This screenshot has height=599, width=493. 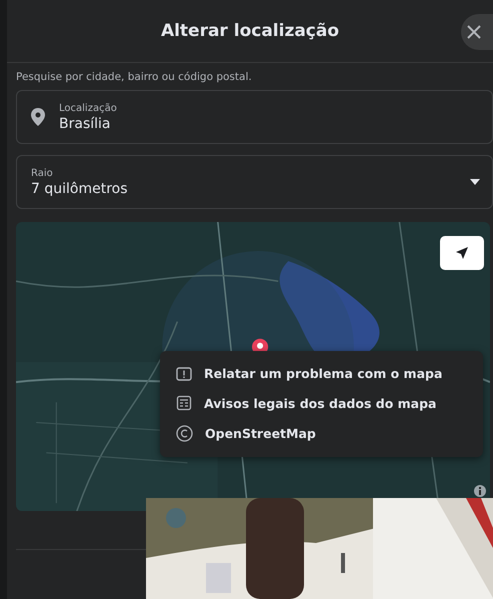 What do you see at coordinates (250, 31) in the screenshot?
I see `dialog-title: Alterar localização` at bounding box center [250, 31].